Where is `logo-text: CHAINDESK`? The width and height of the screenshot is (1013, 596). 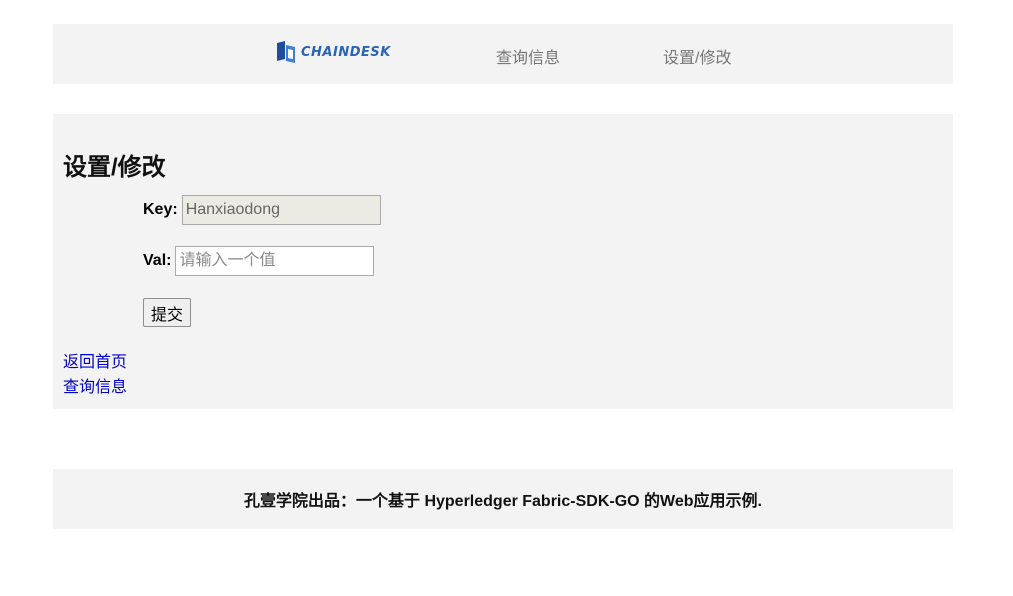 logo-text: CHAINDESK is located at coordinates (346, 52).